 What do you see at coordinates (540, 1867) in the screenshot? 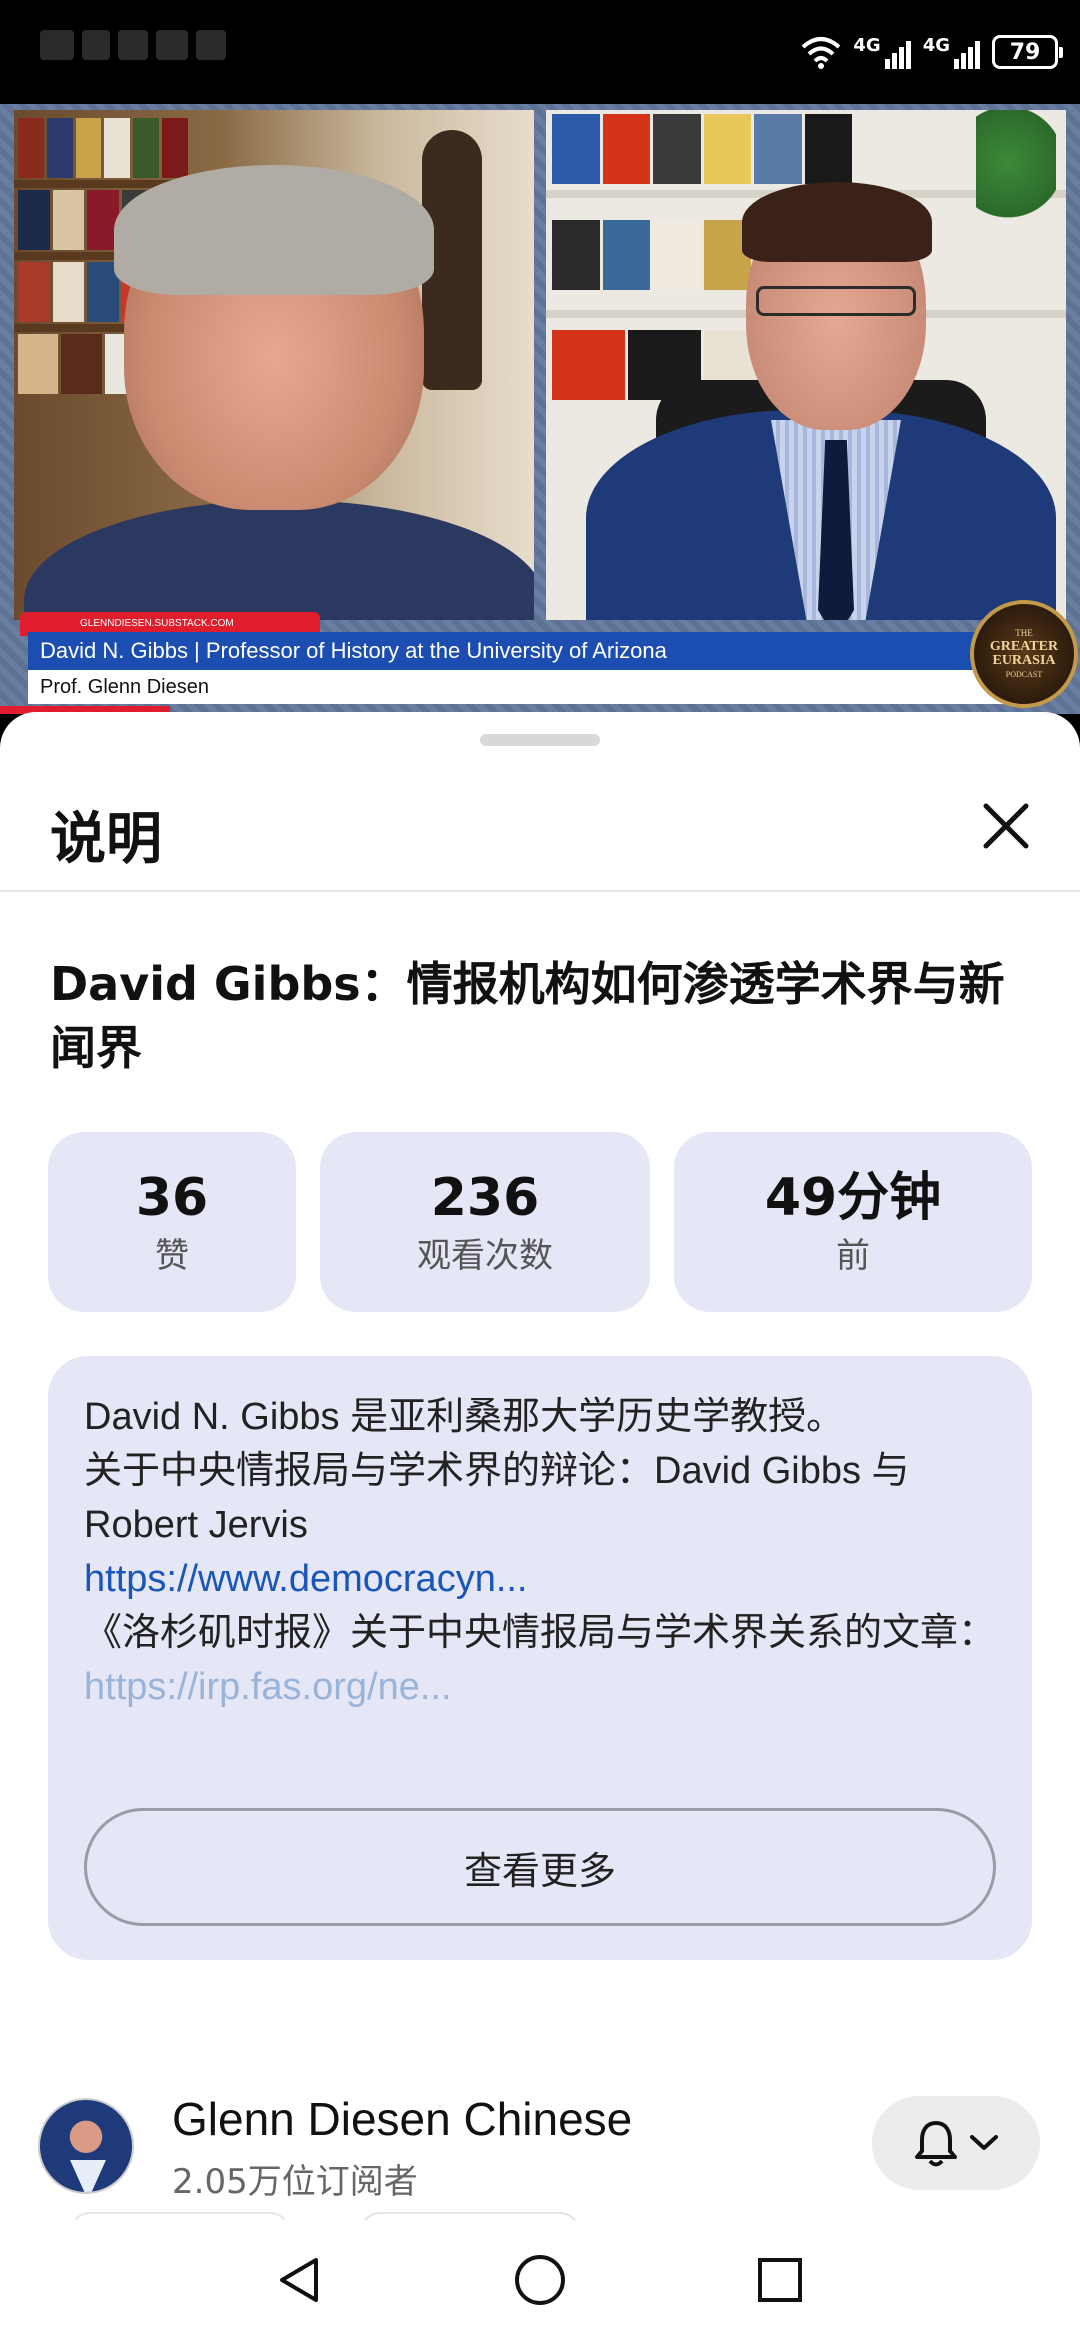
I see `show-more-button: 查看更多` at bounding box center [540, 1867].